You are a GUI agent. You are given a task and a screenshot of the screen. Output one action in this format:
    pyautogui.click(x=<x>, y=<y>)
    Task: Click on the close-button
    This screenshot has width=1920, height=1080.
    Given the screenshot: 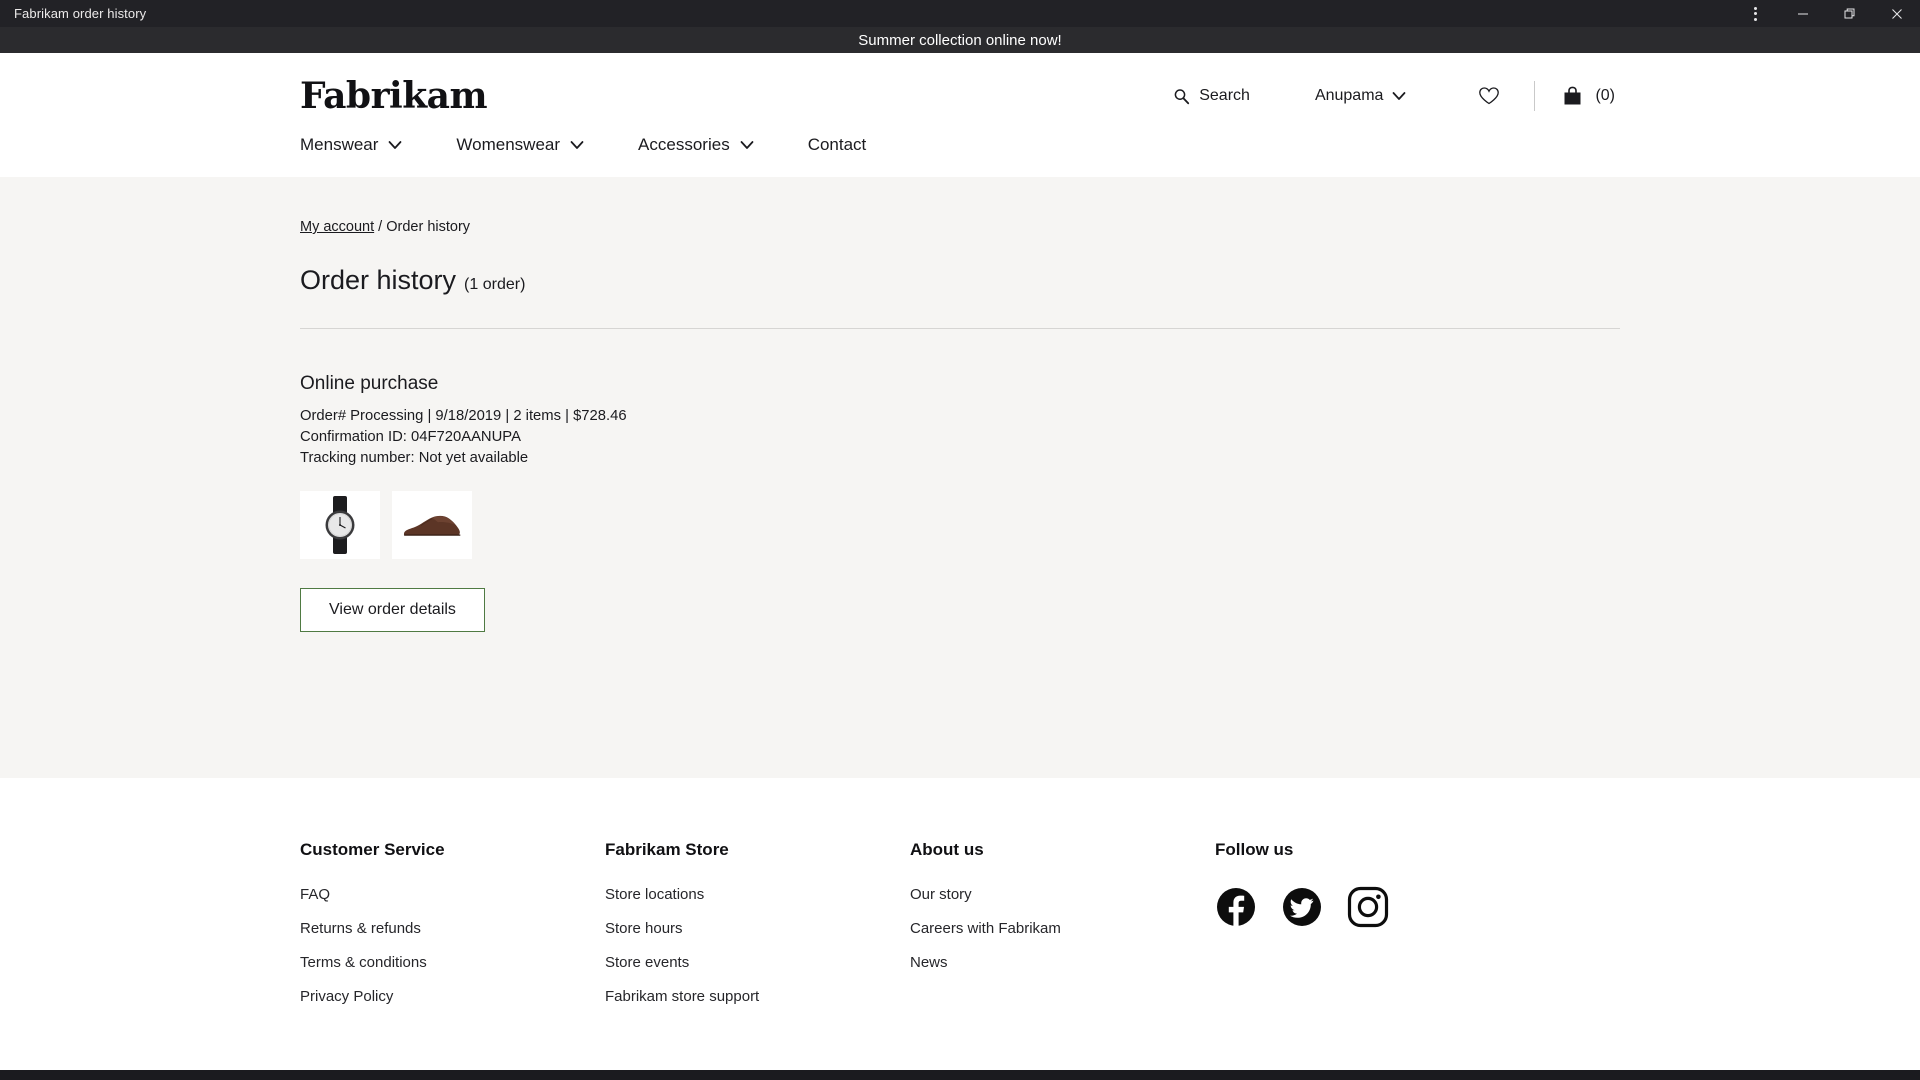 What is the action you would take?
    pyautogui.click(x=1896, y=13)
    